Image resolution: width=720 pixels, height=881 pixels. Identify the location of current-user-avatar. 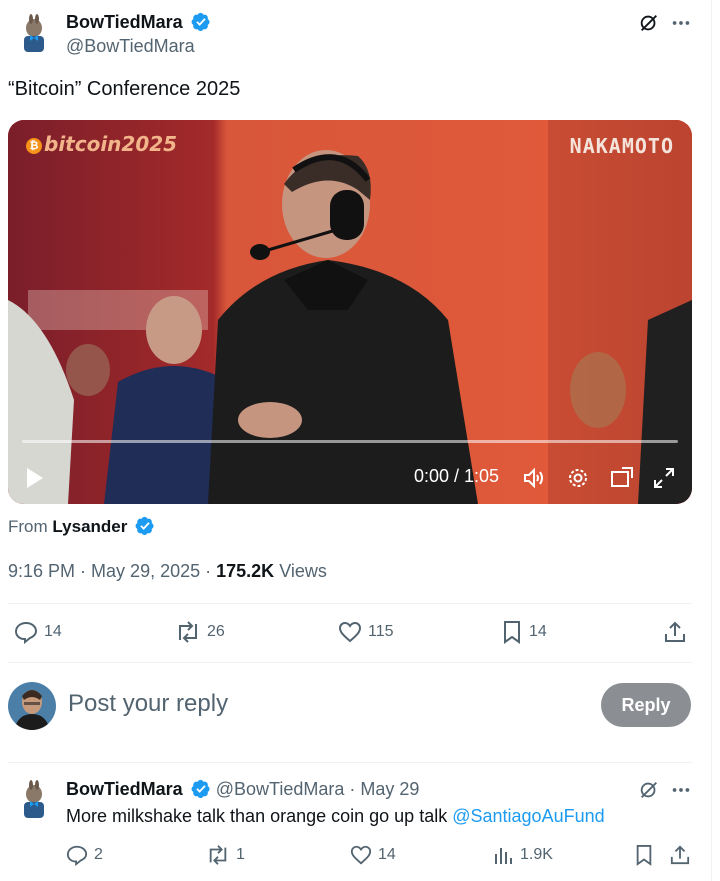
(32, 706).